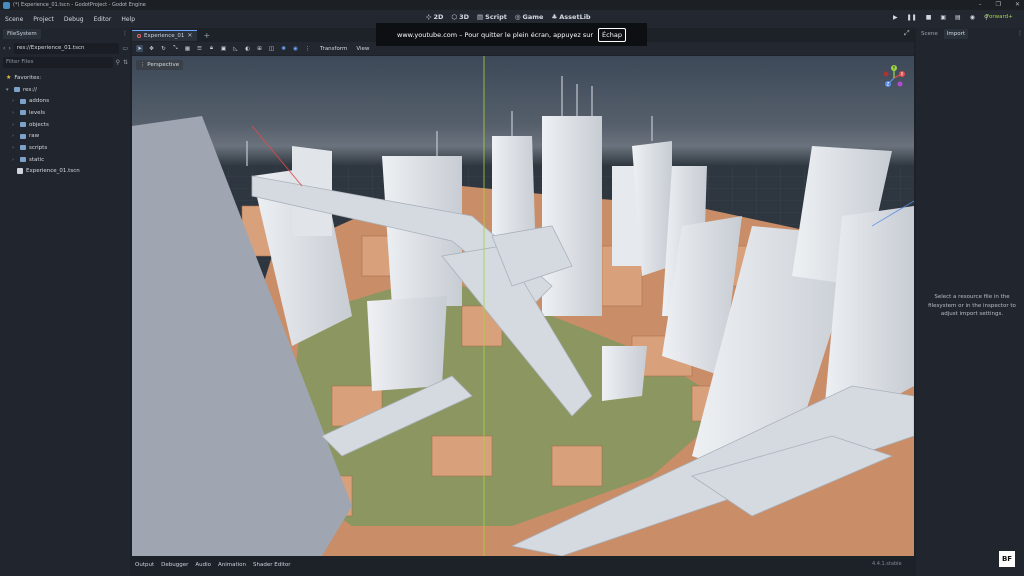  I want to click on move-tool-icon: ✥, so click(151, 48).